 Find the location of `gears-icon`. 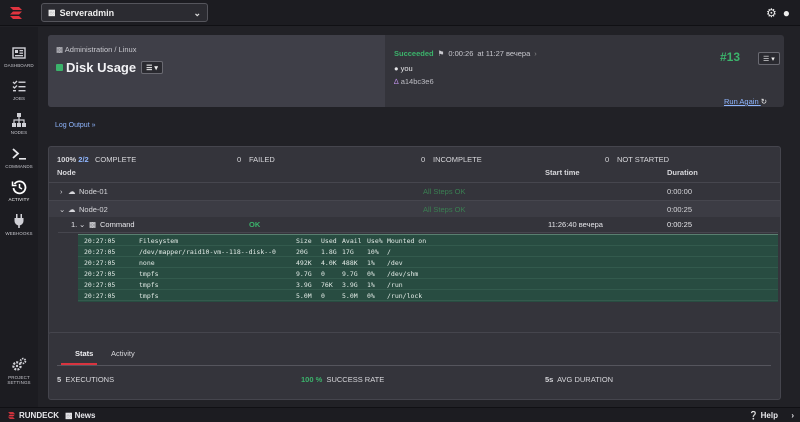

gears-icon is located at coordinates (19, 364).